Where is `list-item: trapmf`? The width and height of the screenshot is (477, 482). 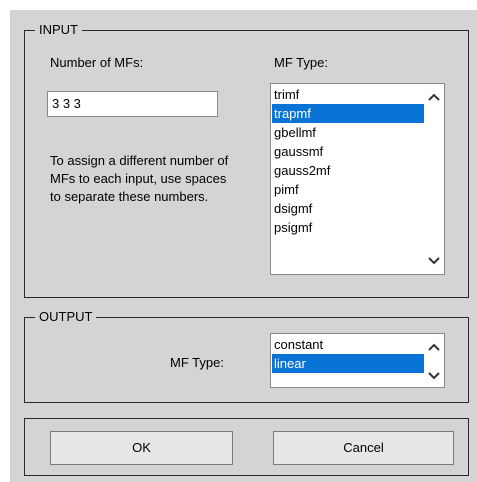
list-item: trapmf is located at coordinates (348, 113).